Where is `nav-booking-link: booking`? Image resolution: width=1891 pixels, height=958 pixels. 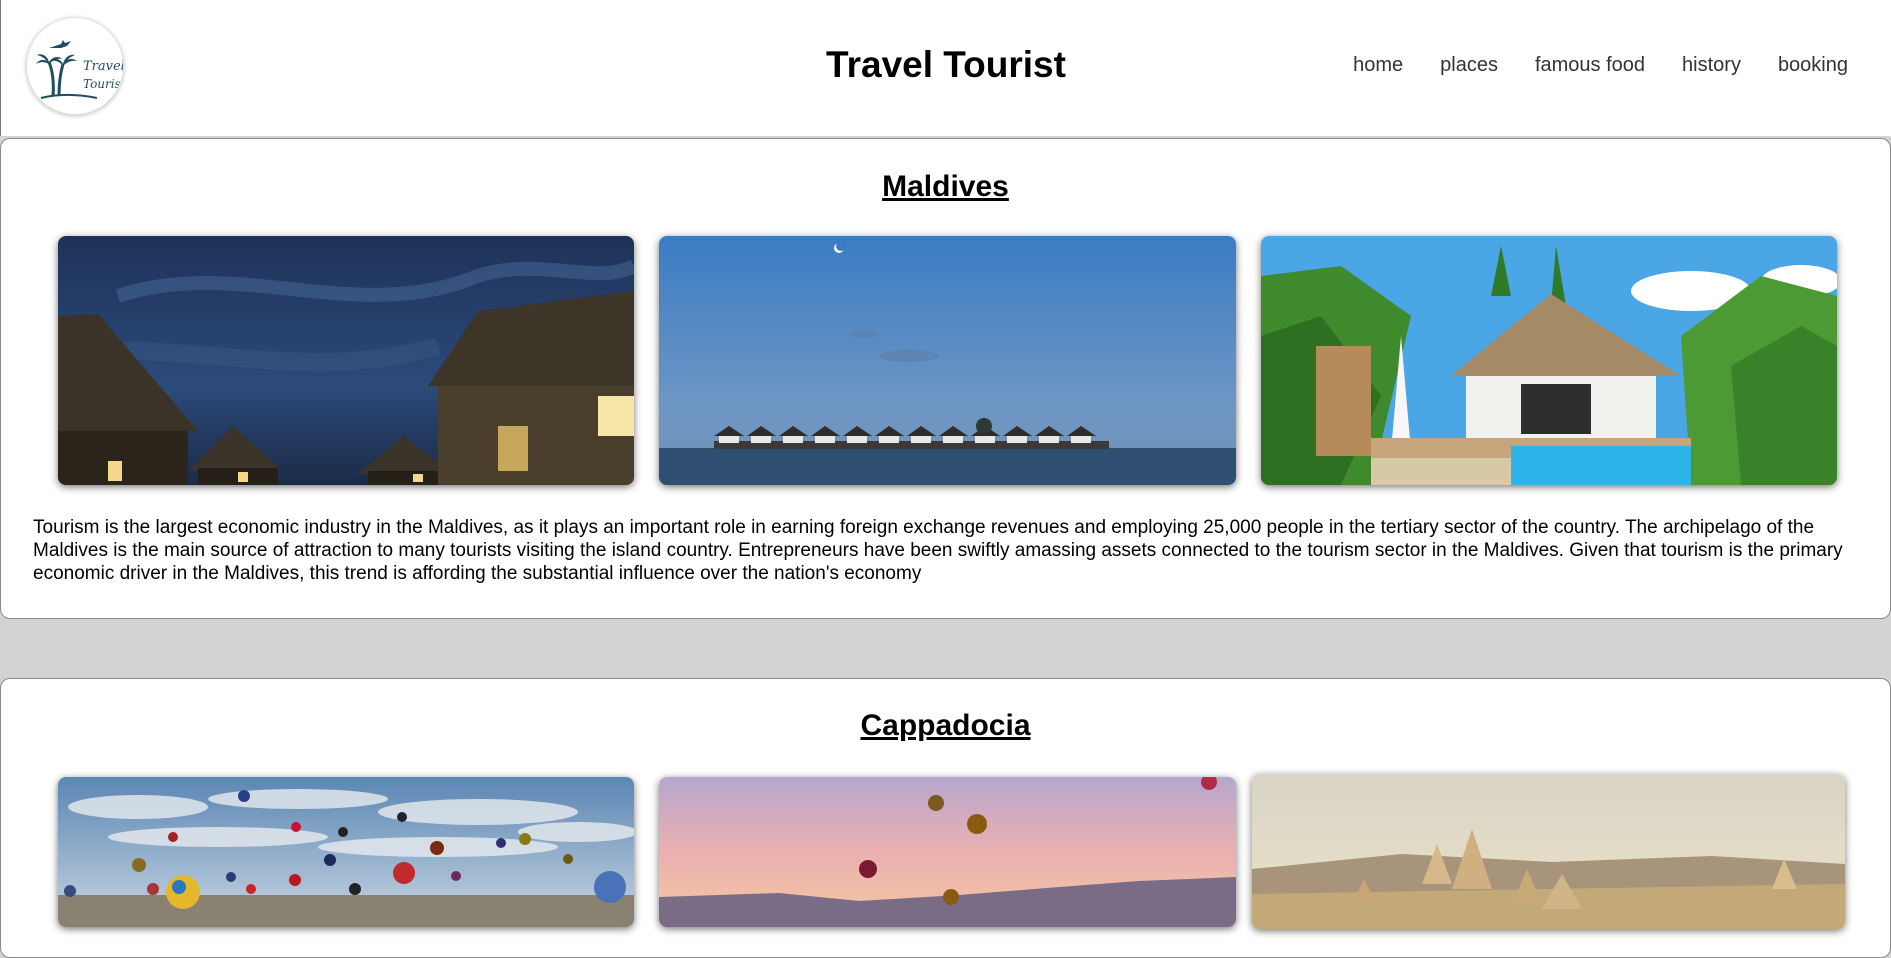
nav-booking-link: booking is located at coordinates (1813, 65).